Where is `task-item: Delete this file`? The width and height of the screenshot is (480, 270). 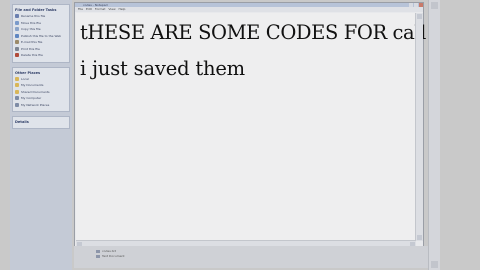 task-item: Delete this file is located at coordinates (41, 55).